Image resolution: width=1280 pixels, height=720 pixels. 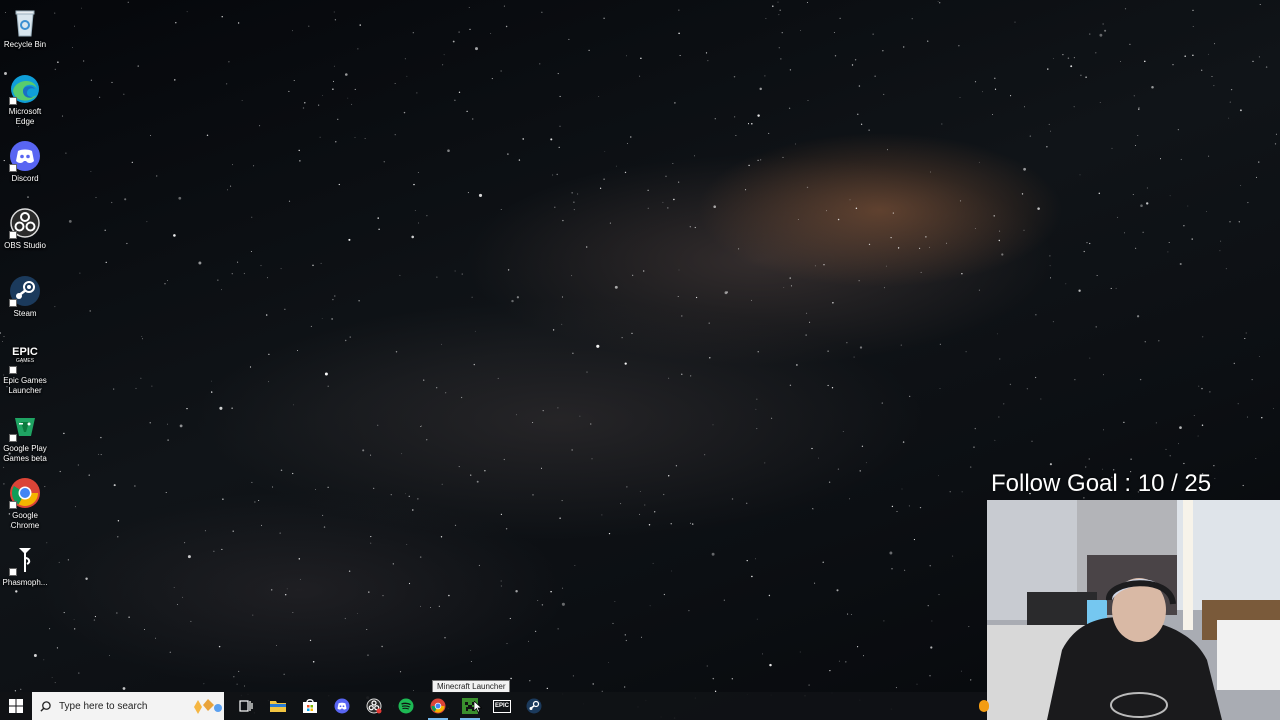 I want to click on folder-icon, so click(x=278, y=706).